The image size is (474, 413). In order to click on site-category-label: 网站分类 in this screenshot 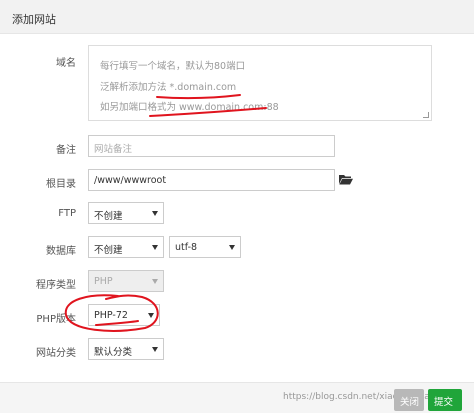, I will do `click(56, 353)`.